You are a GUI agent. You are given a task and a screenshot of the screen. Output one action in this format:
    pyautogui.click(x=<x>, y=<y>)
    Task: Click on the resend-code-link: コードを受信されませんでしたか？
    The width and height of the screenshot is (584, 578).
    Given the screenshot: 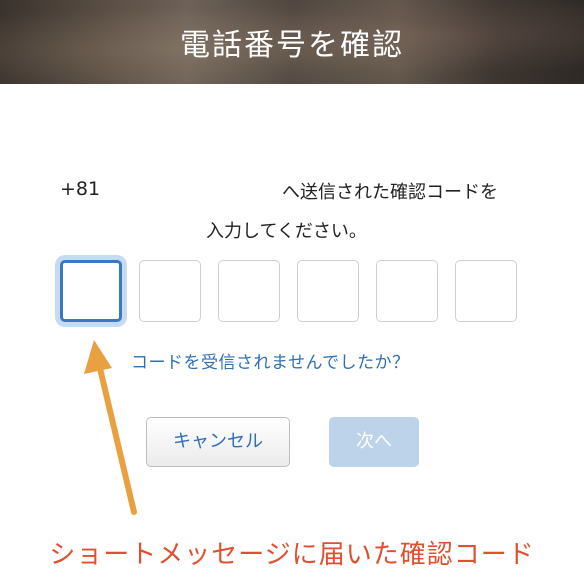 What is the action you would take?
    pyautogui.click(x=270, y=360)
    